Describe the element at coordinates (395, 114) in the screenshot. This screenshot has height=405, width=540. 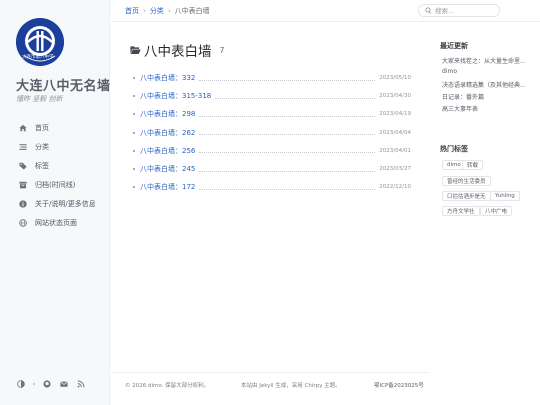
I see `post-date: 2023/04/19` at that location.